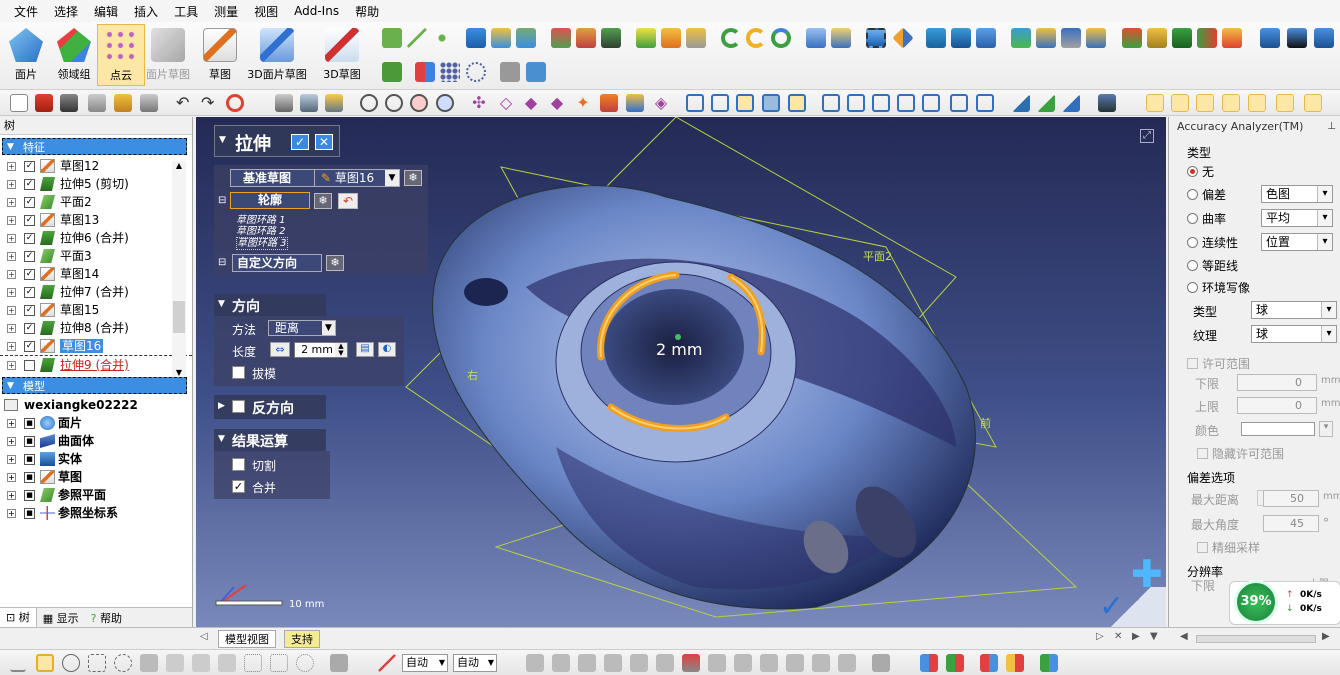 The height and width of the screenshot is (675, 1340). What do you see at coordinates (1297, 38) in the screenshot?
I see `align-icon` at bounding box center [1297, 38].